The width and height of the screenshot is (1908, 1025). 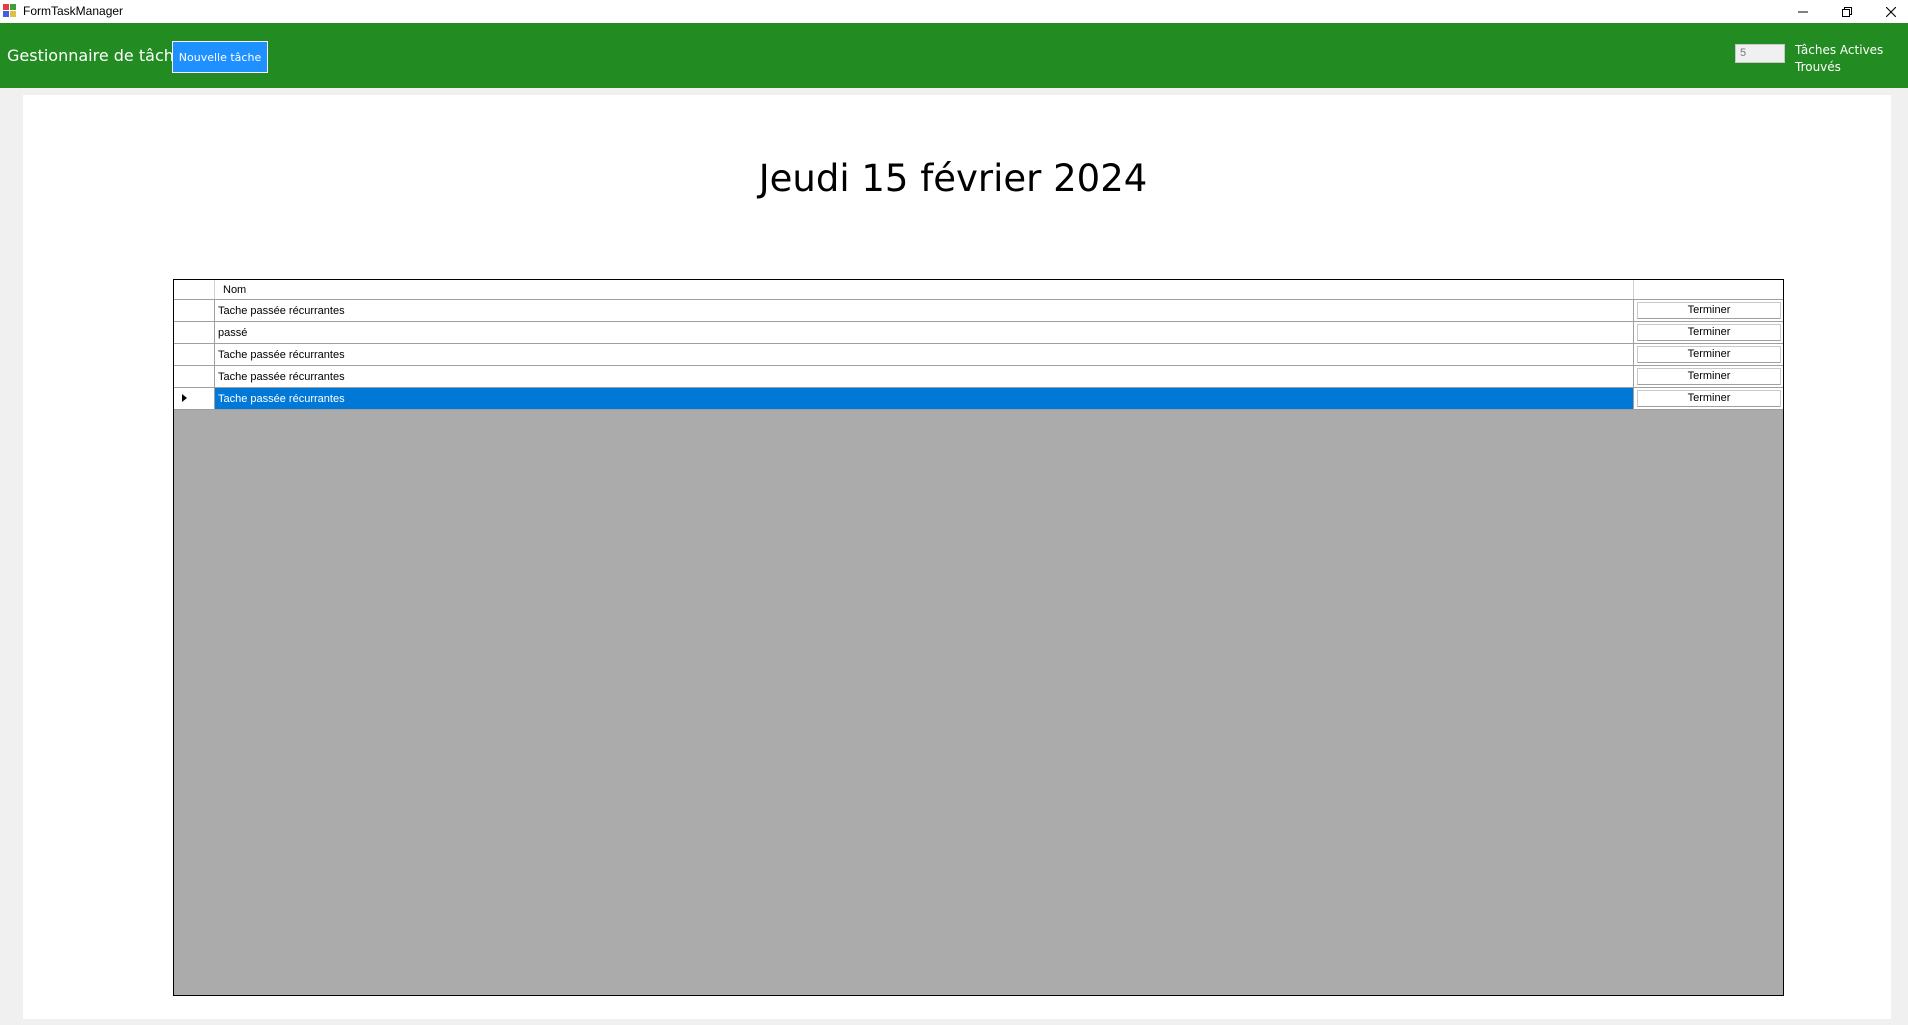 I want to click on close-button, so click(x=1888, y=11).